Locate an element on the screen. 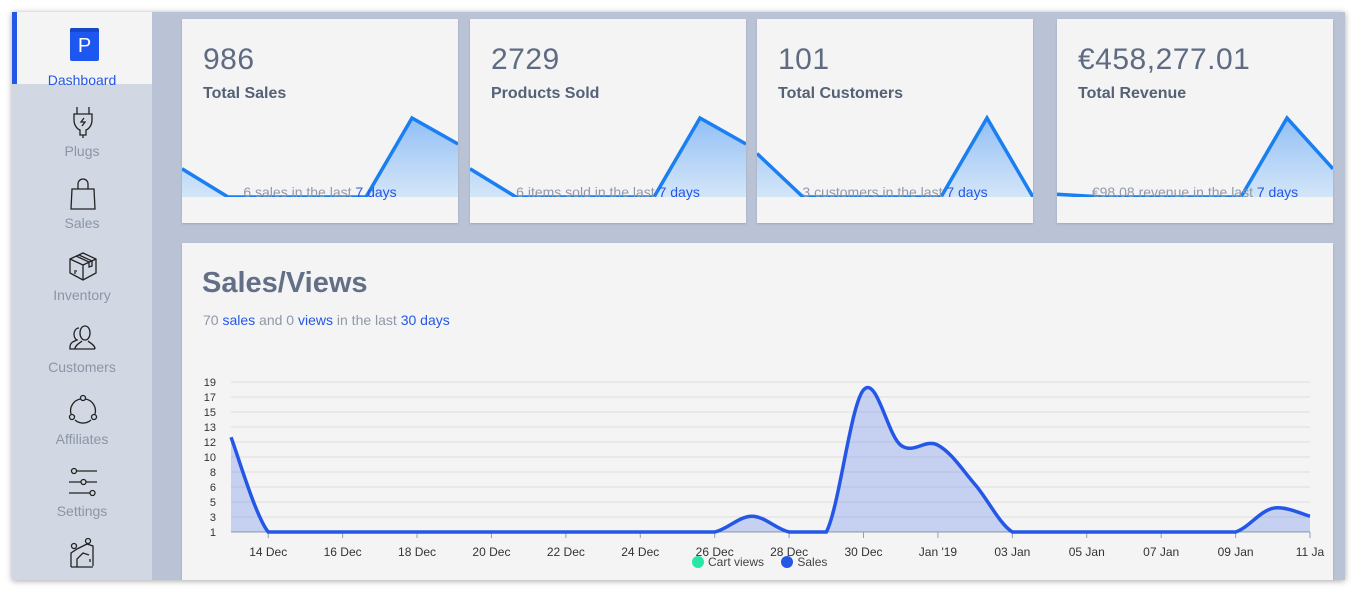  shopping-bag-icon is located at coordinates (83, 194).